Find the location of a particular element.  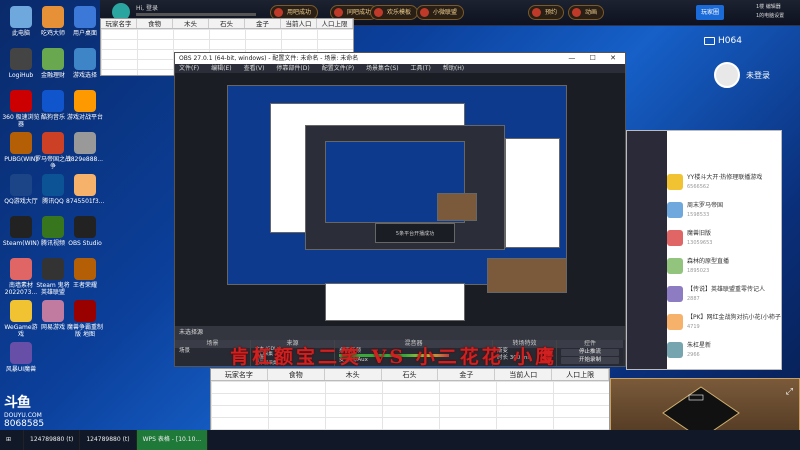

login-status: 未登录 is located at coordinates (758, 75).